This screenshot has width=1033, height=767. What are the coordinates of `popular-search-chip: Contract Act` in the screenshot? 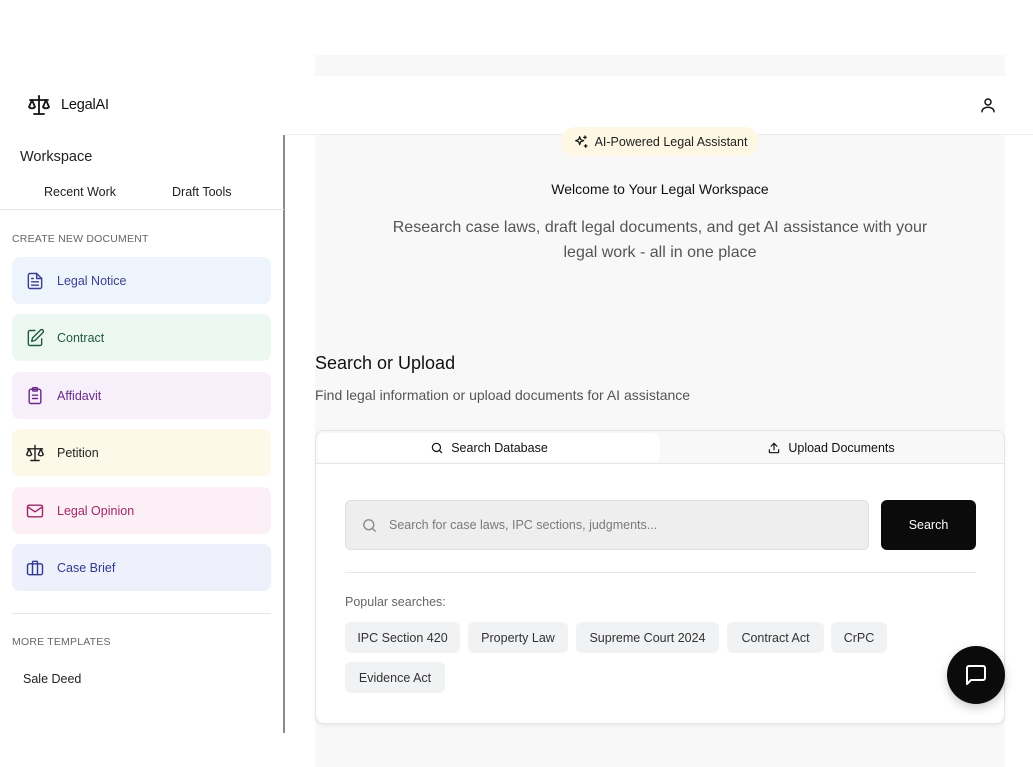 It's located at (775, 637).